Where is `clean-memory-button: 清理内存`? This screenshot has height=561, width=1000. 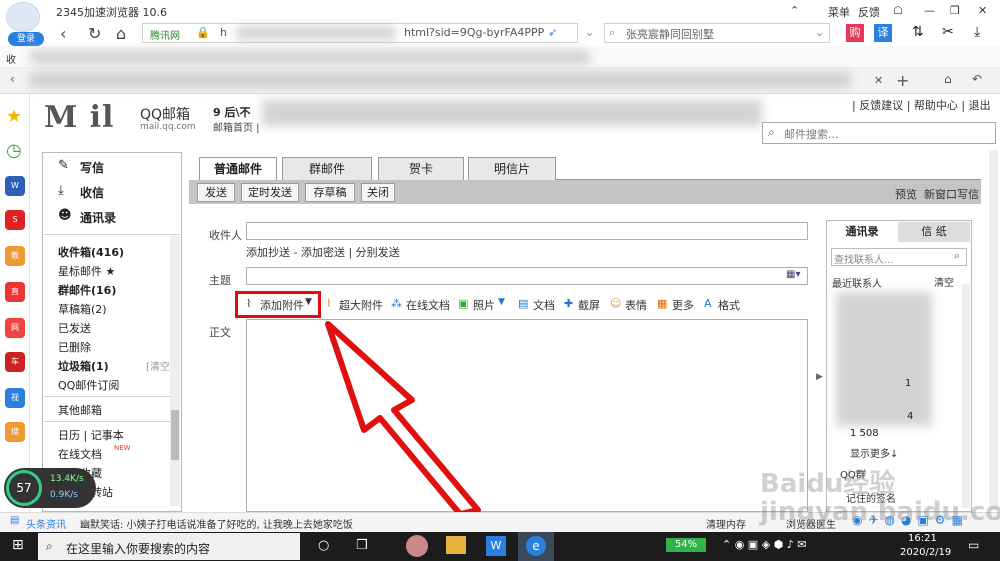 clean-memory-button: 清理内存 is located at coordinates (726, 523).